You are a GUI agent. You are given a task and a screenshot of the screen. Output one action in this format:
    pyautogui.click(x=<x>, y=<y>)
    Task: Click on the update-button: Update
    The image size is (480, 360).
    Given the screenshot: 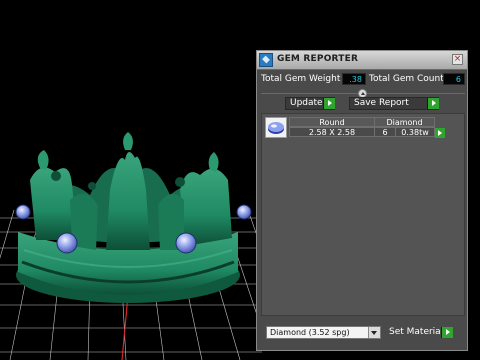 What is the action you would take?
    pyautogui.click(x=310, y=103)
    